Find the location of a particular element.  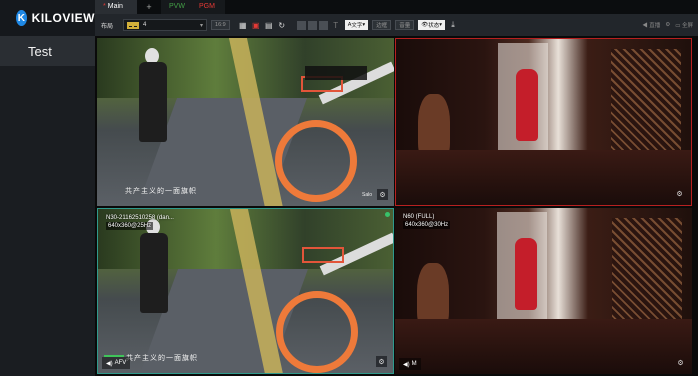

refresh-icon: ↻ is located at coordinates (282, 25).